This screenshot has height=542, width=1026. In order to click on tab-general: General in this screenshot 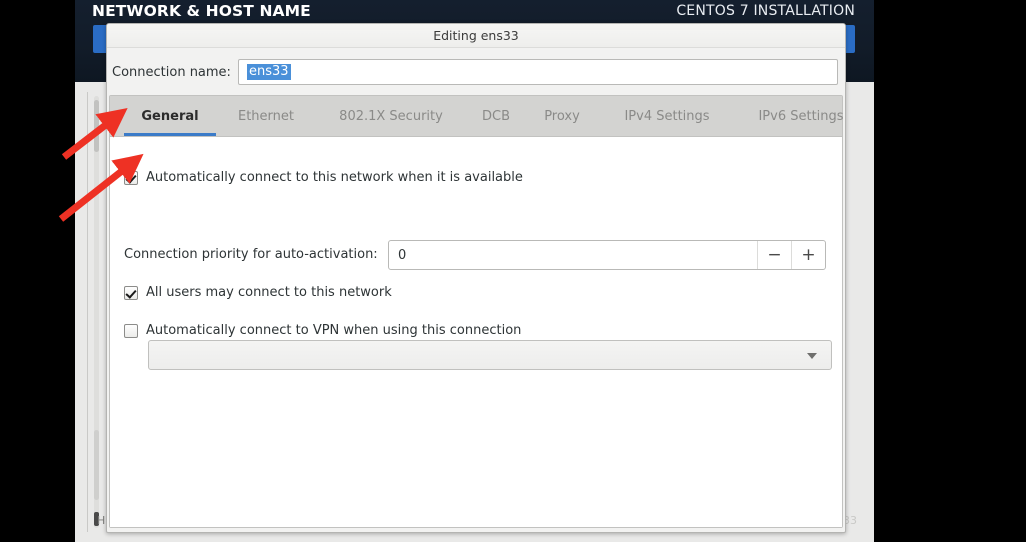, I will do `click(170, 116)`.